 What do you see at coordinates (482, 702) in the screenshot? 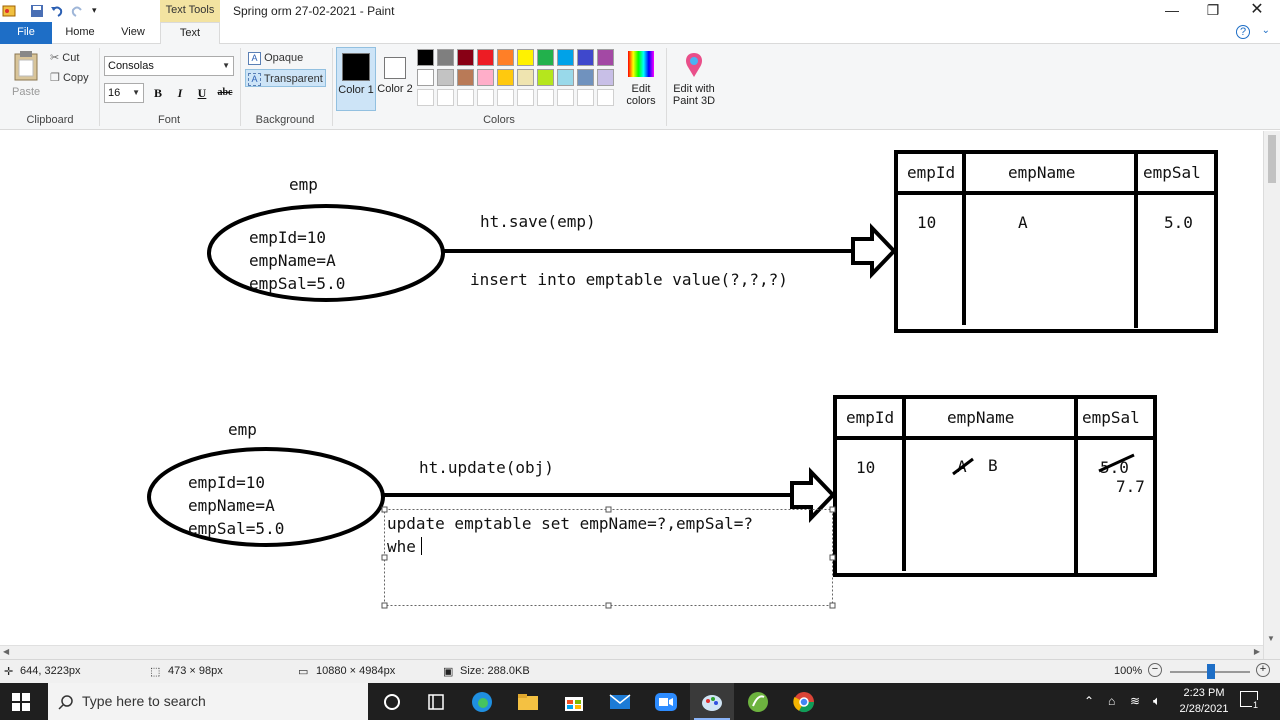
I see `edge-browser-icon` at bounding box center [482, 702].